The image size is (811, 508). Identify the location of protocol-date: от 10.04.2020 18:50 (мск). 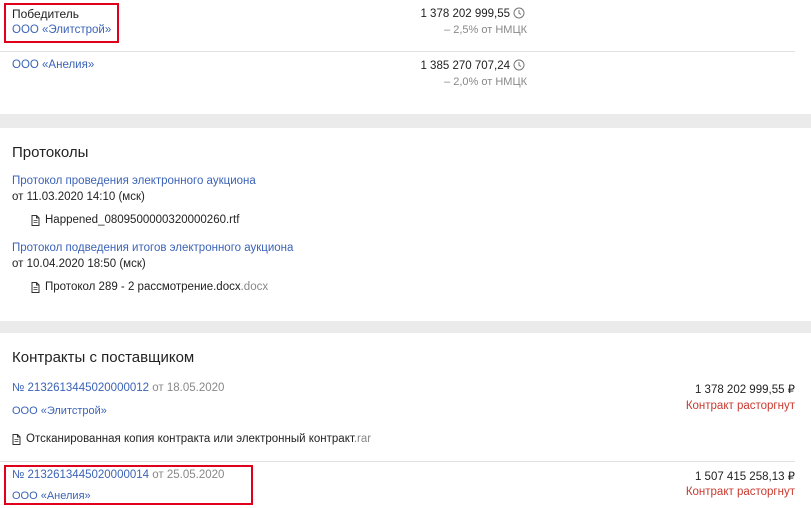
(79, 264).